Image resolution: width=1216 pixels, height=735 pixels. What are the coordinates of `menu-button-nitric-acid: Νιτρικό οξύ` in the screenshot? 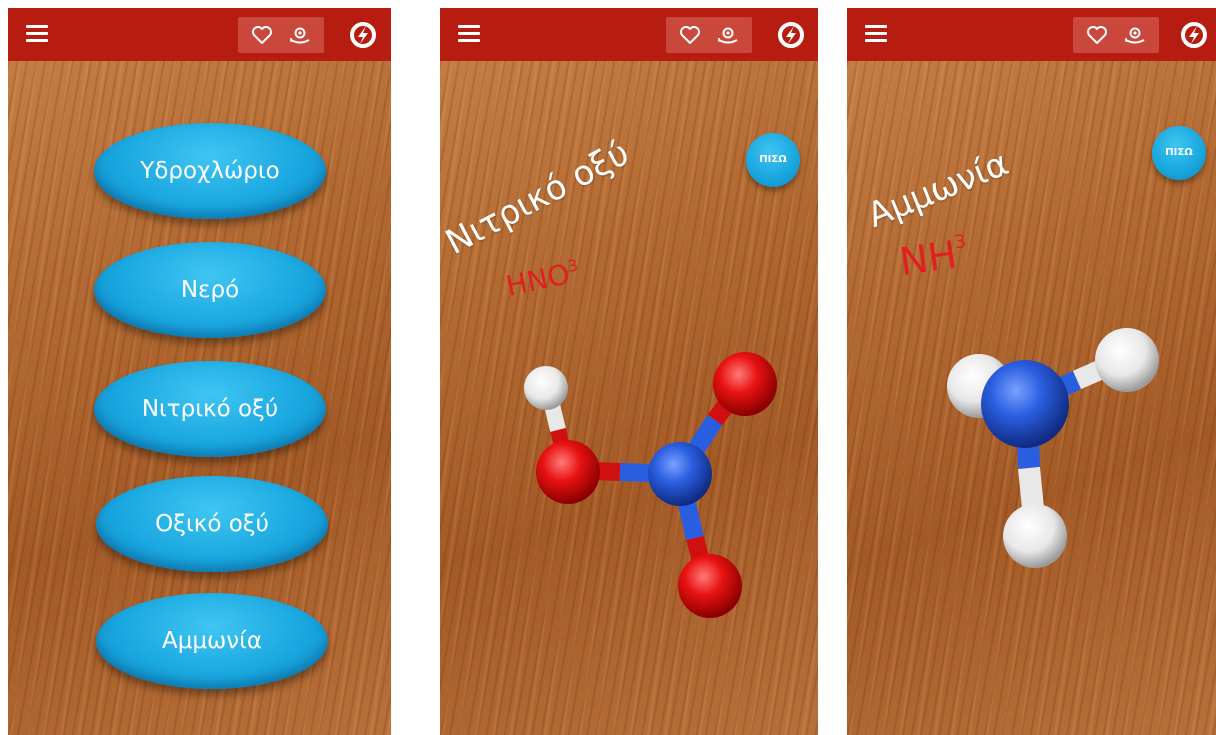 It's located at (210, 409).